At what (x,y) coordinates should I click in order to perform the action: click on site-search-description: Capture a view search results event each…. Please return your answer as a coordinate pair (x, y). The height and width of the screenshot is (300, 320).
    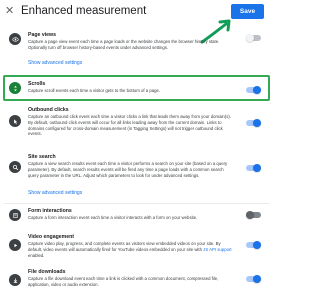
    Looking at the image, I should click on (128, 169).